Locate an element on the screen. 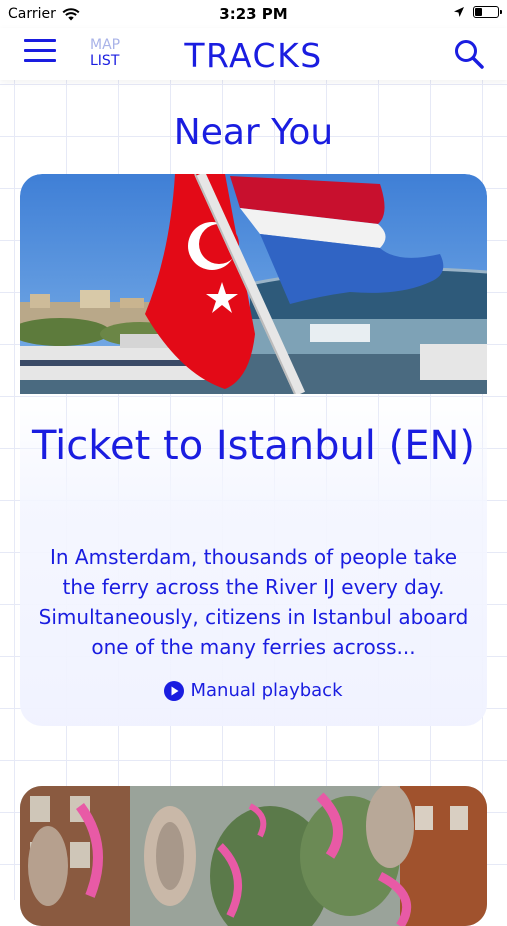  status-right-group is located at coordinates (477, 12).